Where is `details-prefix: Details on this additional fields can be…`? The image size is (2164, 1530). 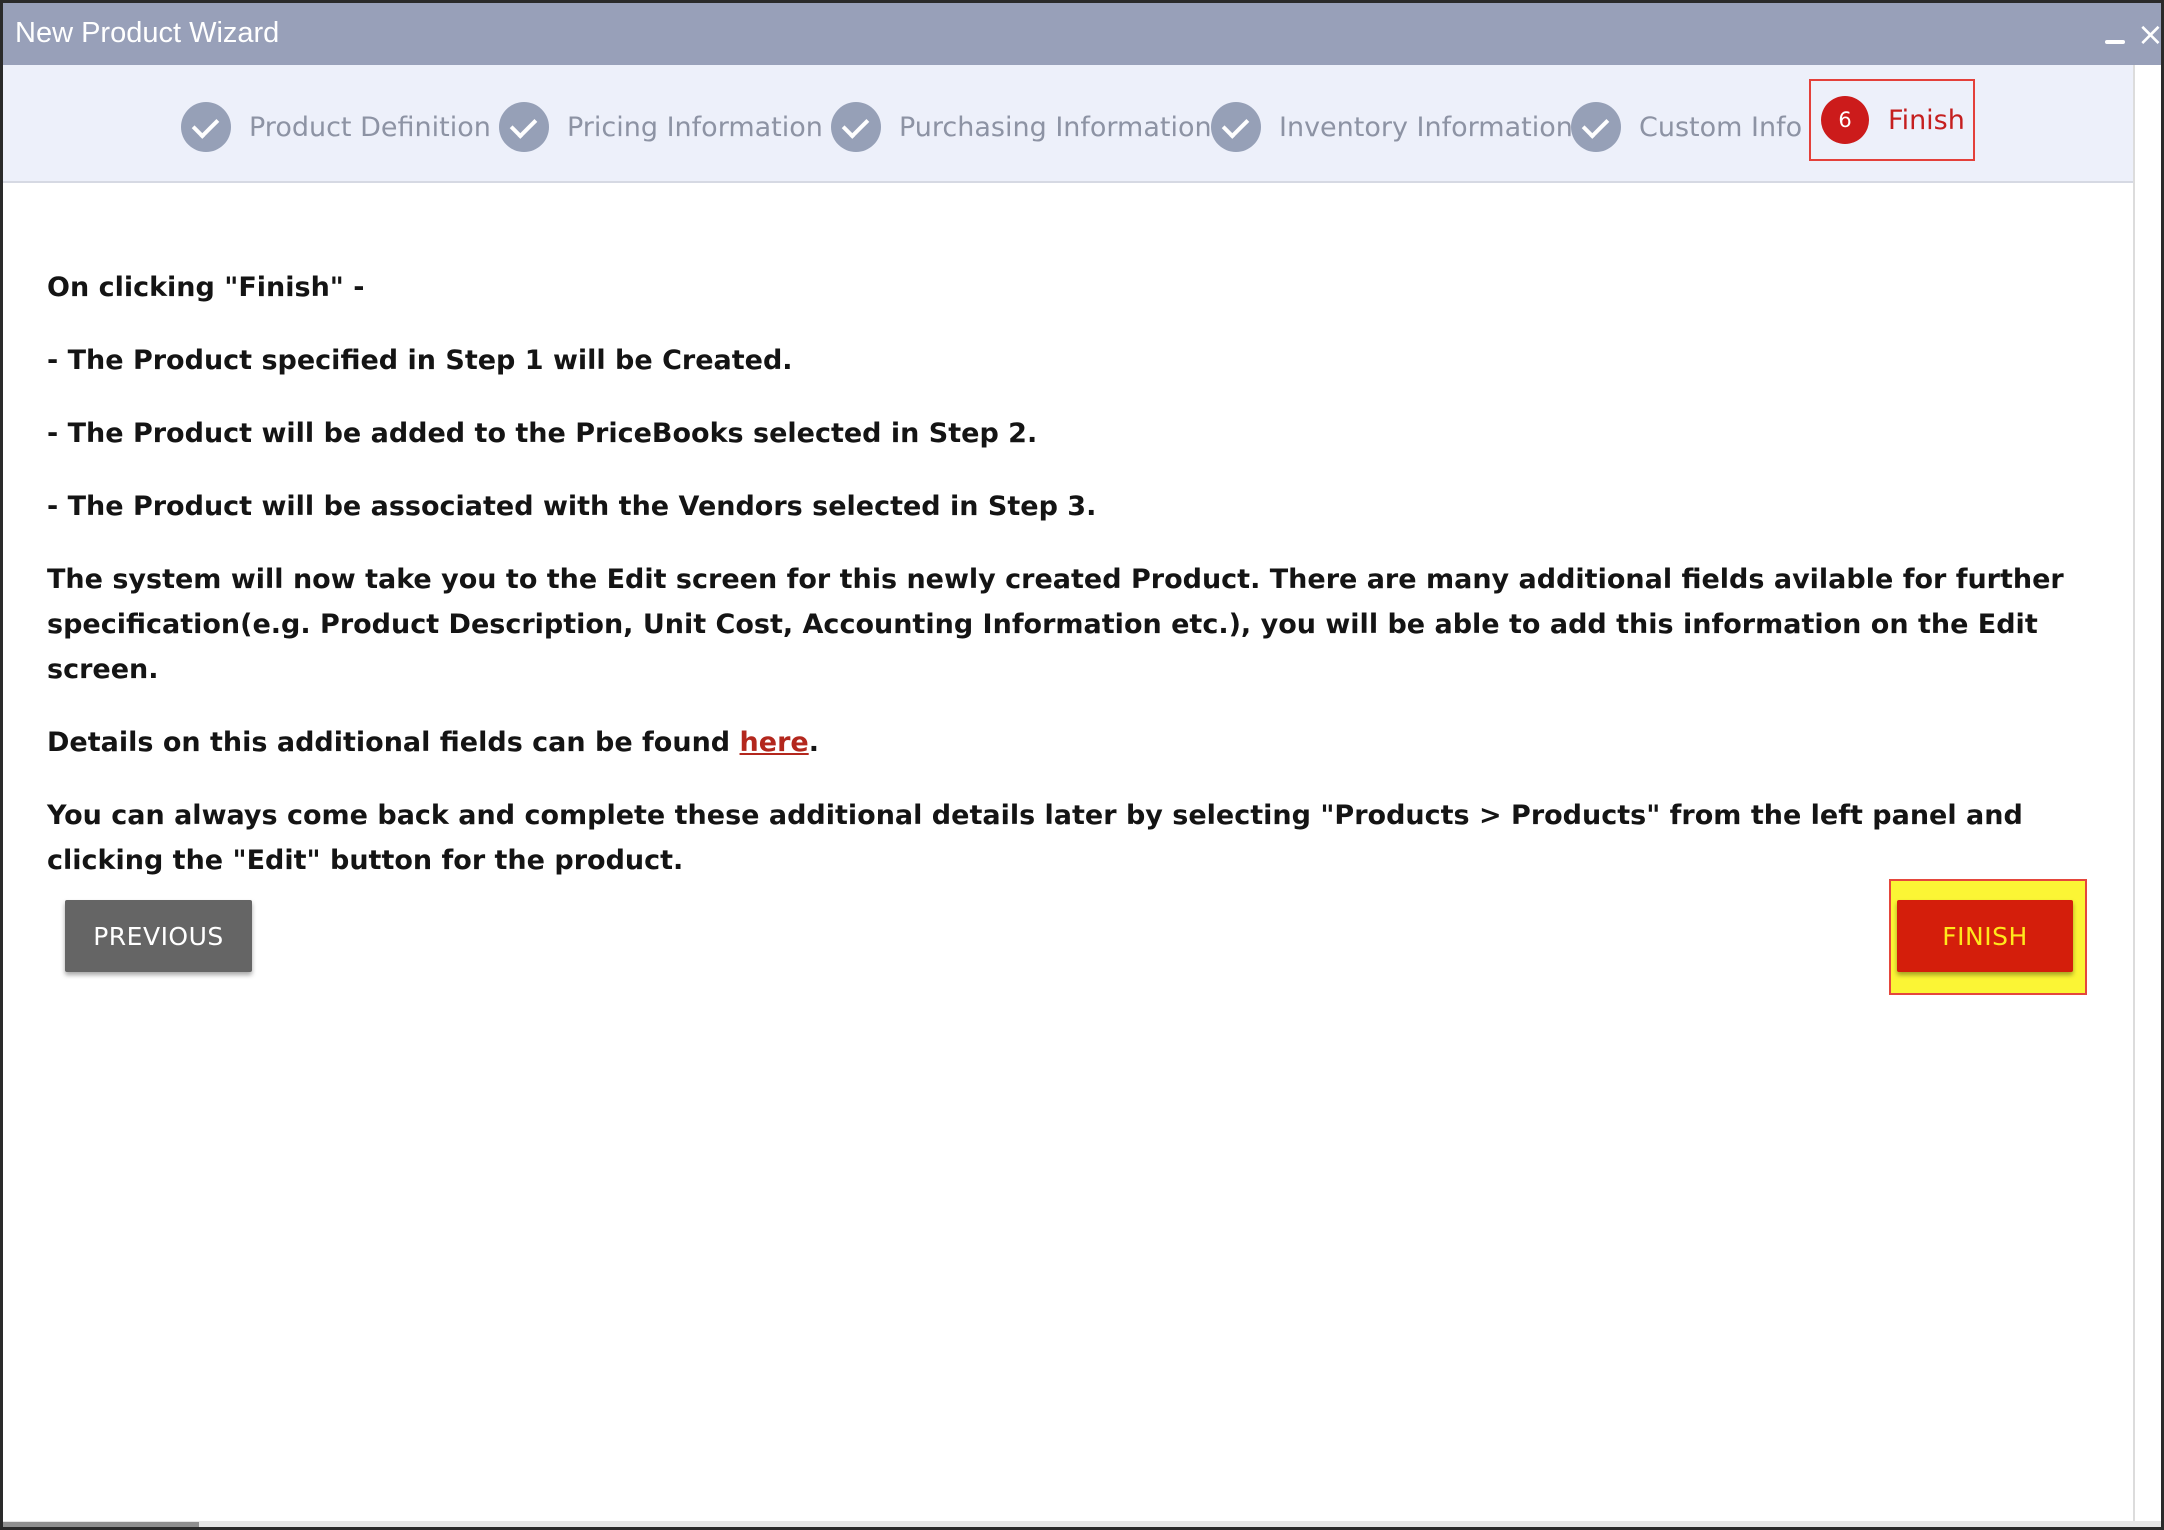
details-prefix: Details on this additional fields can be… is located at coordinates (393, 742).